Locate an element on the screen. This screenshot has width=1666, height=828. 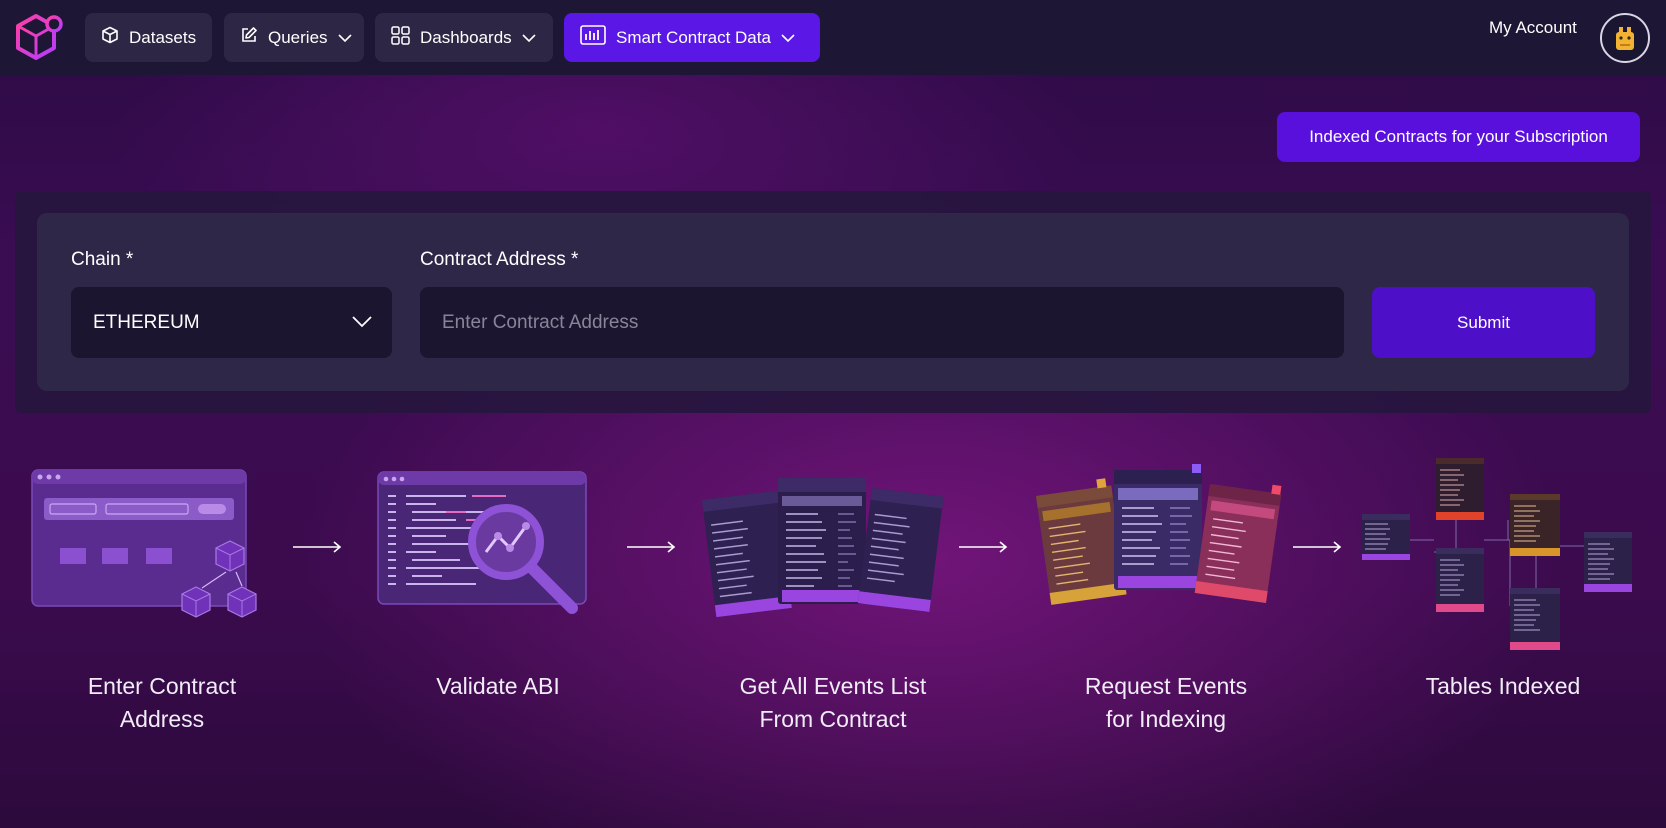
avatar is located at coordinates (1625, 38).